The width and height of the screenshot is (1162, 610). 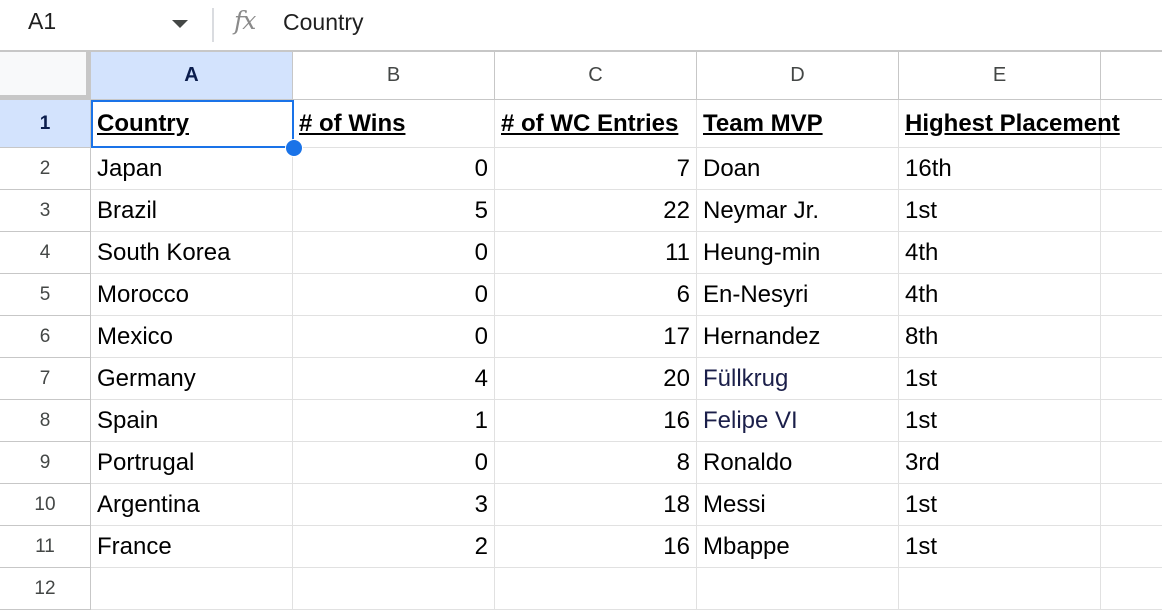 What do you see at coordinates (596, 379) in the screenshot?
I see `table-cell: 20` at bounding box center [596, 379].